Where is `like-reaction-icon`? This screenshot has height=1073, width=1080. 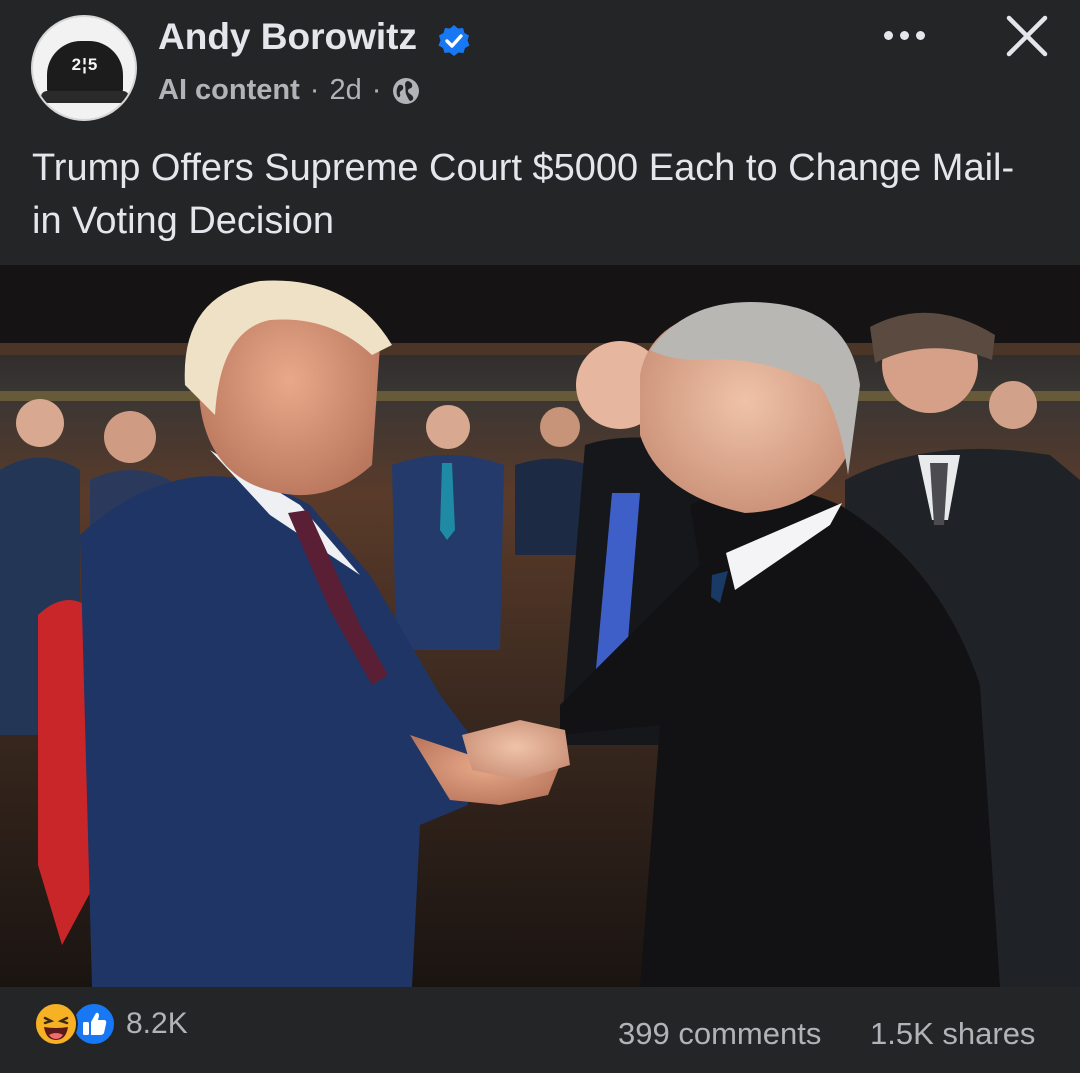 like-reaction-icon is located at coordinates (94, 1024).